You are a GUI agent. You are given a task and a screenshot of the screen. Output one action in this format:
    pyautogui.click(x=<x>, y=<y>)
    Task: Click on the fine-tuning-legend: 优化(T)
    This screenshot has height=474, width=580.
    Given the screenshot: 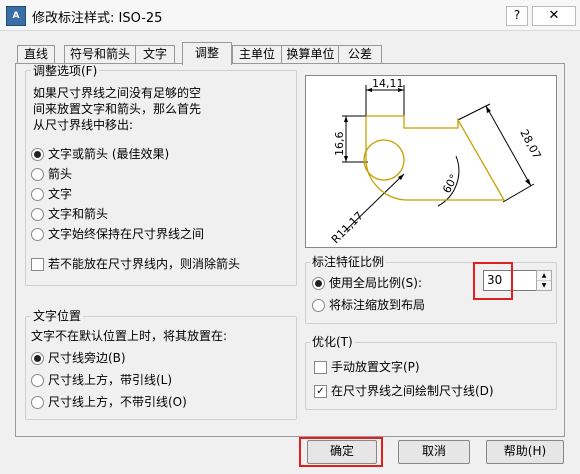 What is the action you would take?
    pyautogui.click(x=332, y=342)
    